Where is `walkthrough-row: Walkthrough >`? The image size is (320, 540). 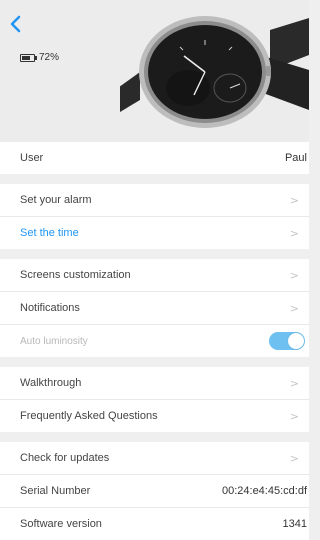 walkthrough-row: Walkthrough > is located at coordinates (154, 383).